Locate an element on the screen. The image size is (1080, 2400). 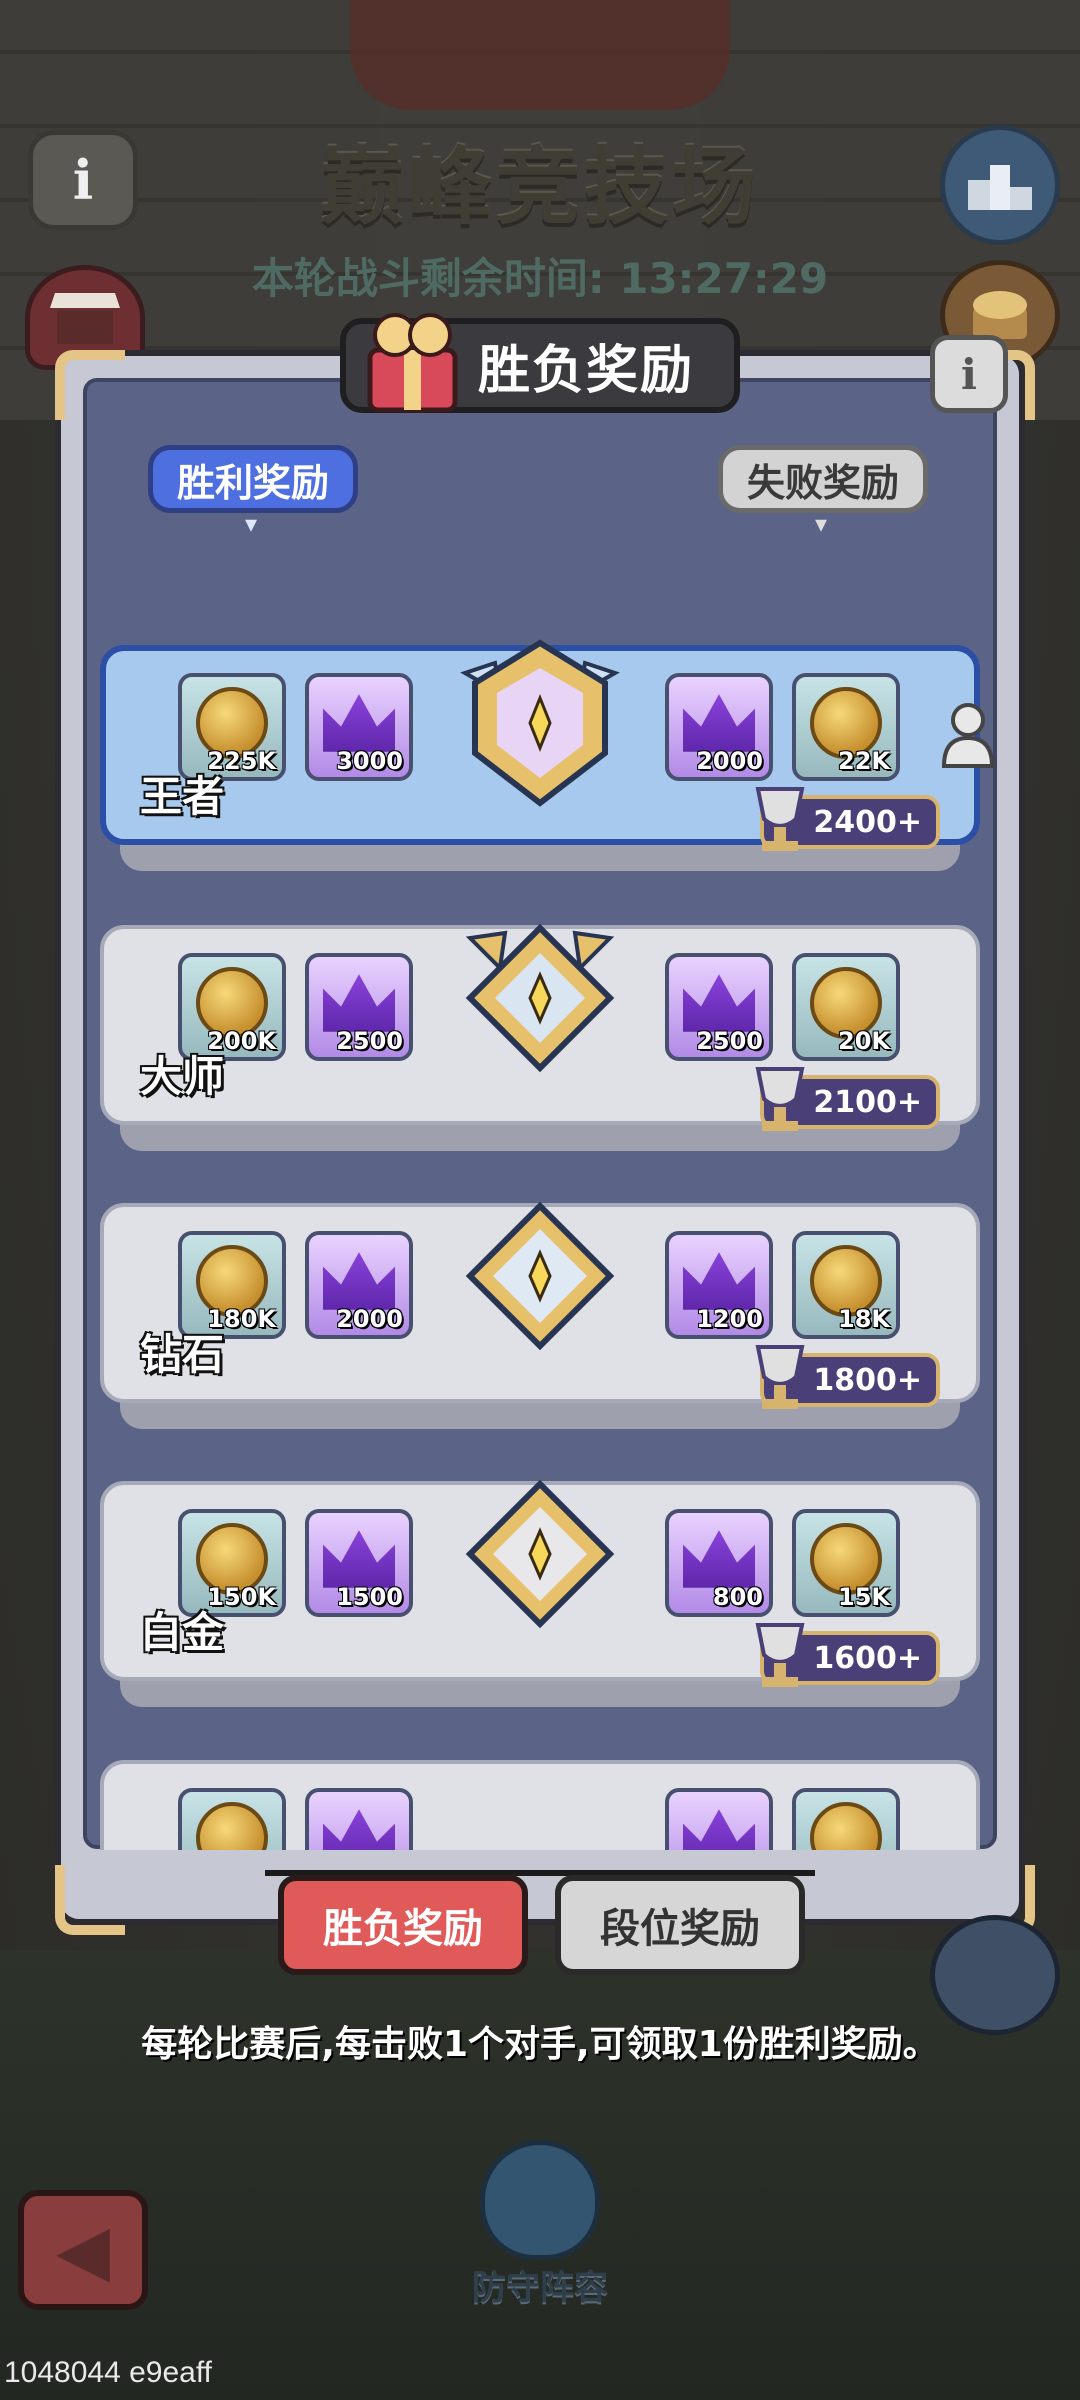
shop-icon is located at coordinates (85, 318).